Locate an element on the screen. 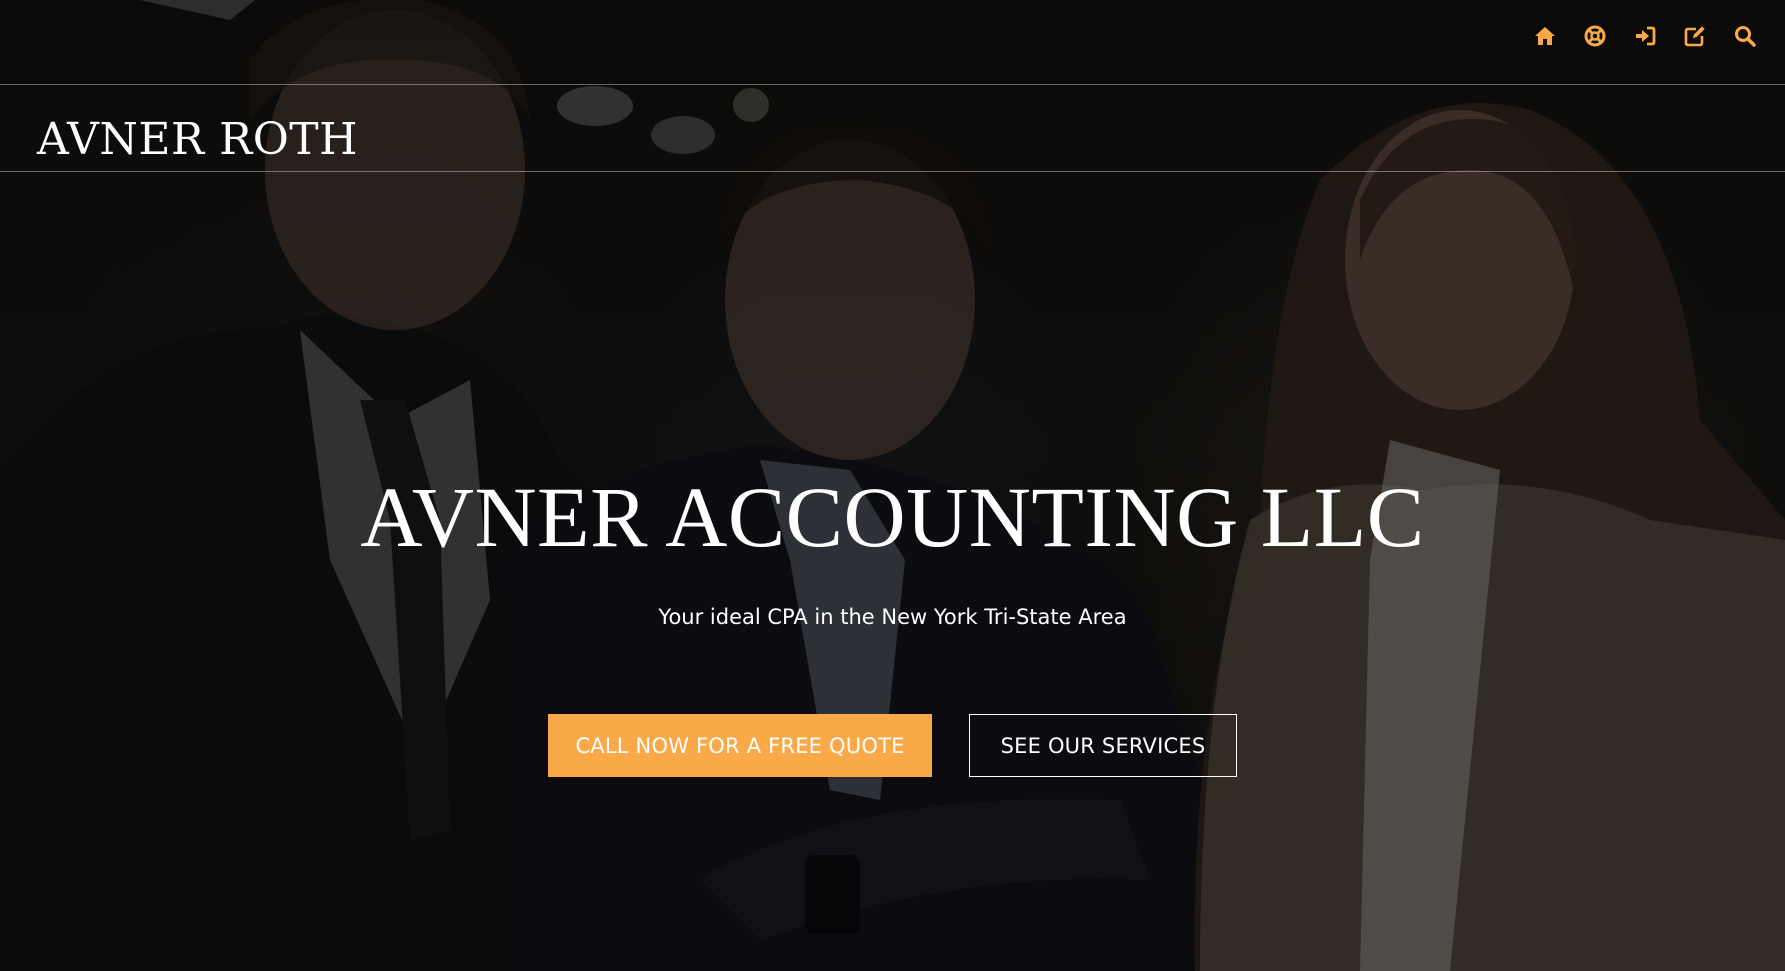  see-services-button: SEE OUR SERVICES is located at coordinates (1103, 745).